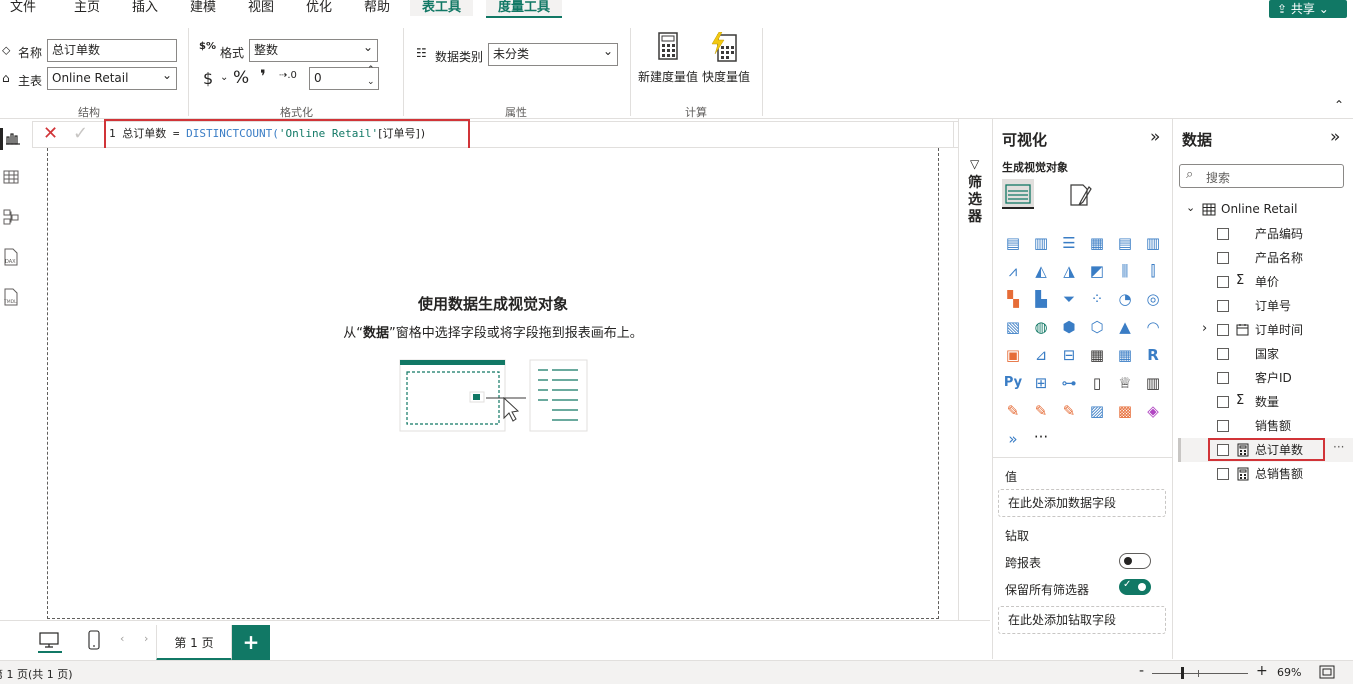 The width and height of the screenshot is (1353, 684). I want to click on add-page-button: +, so click(251, 643).